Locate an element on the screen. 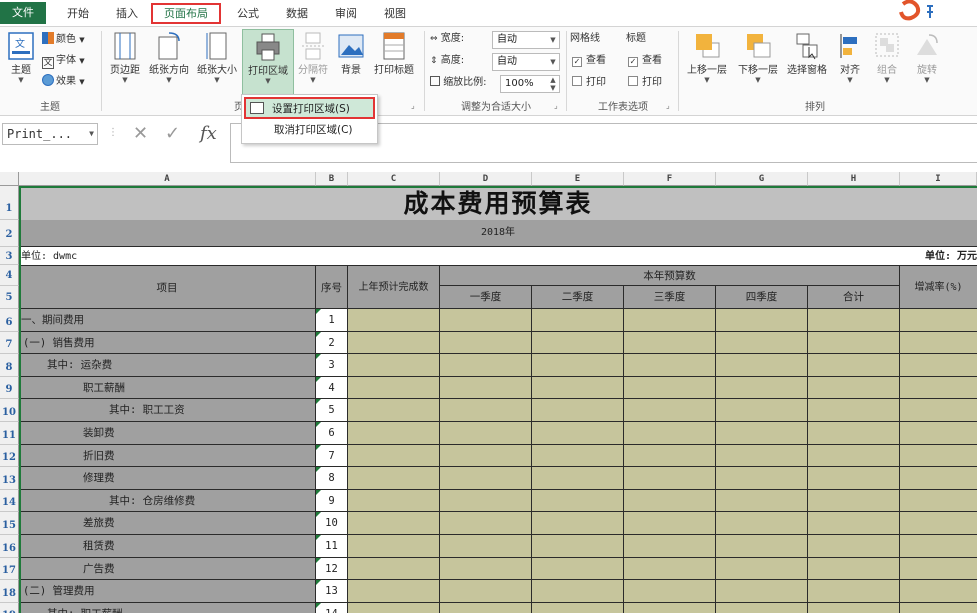 The width and height of the screenshot is (977, 613). seq-cell: 8 is located at coordinates (332, 478).